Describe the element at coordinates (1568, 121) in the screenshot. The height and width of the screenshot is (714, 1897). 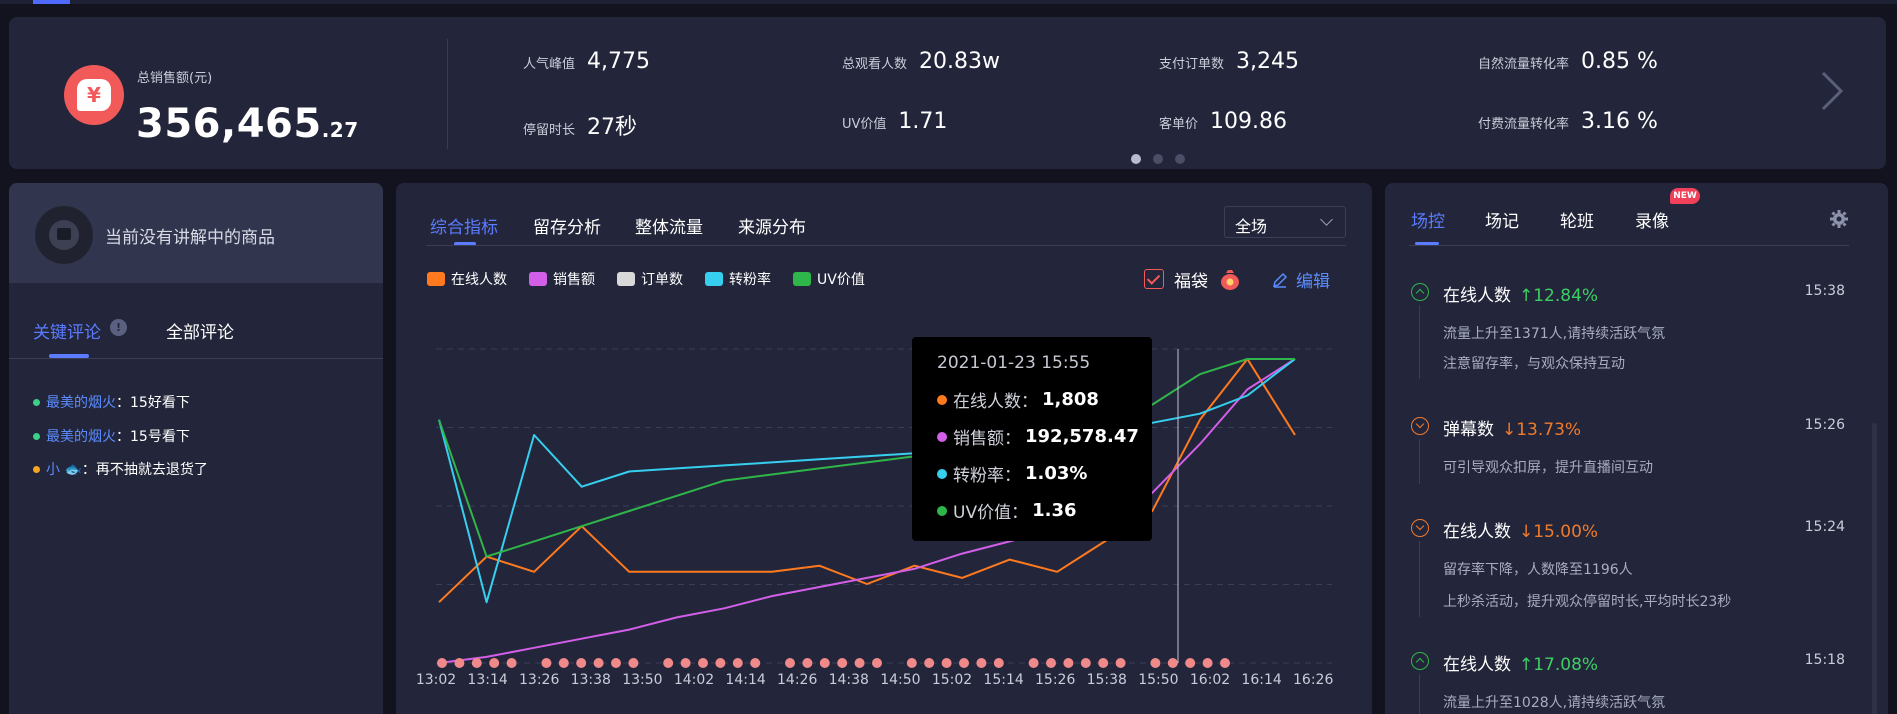
I see `stat-paid-conversion: 付费流量转化率 3.16 %` at that location.